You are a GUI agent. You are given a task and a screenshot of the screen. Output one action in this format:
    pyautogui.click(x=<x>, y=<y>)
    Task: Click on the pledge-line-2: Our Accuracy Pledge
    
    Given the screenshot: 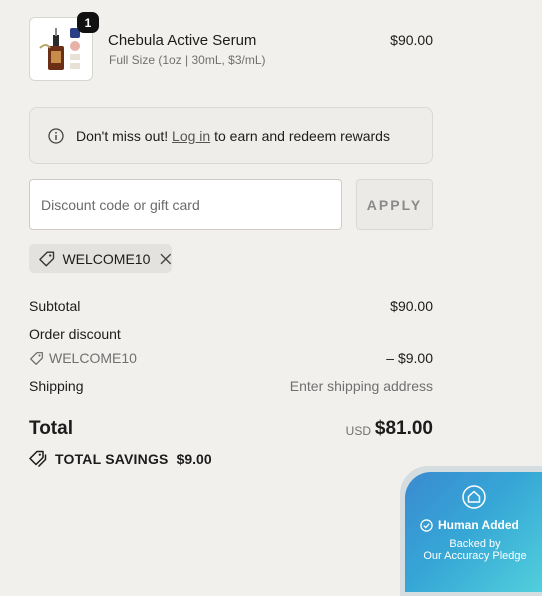 What is the action you would take?
    pyautogui.click(x=475, y=556)
    